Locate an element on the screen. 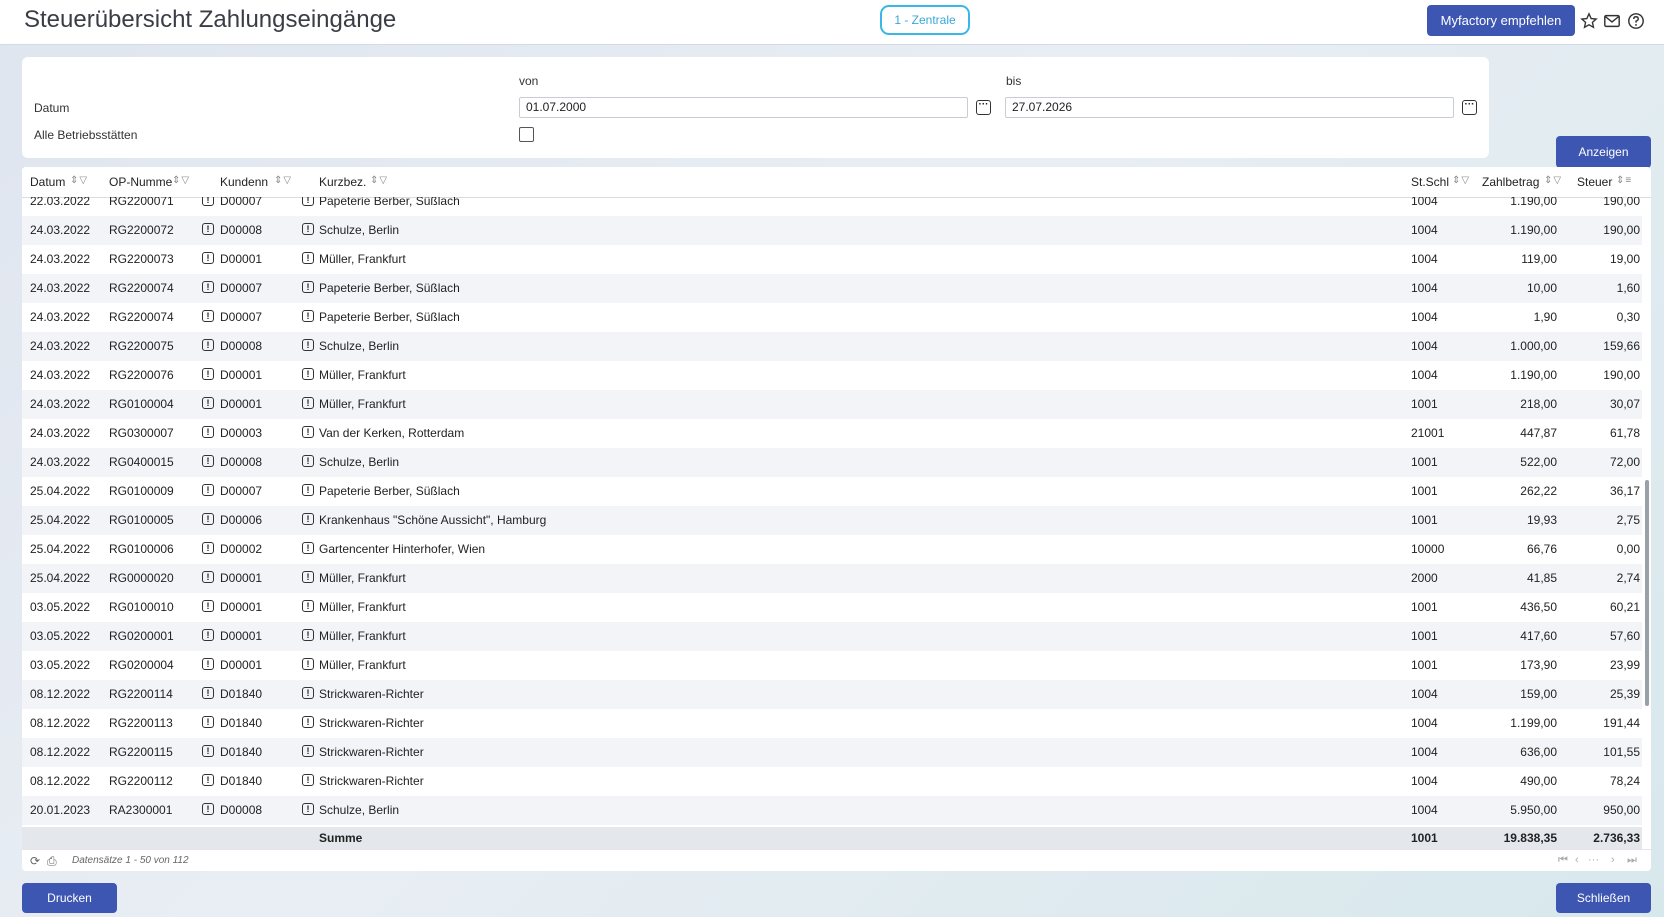  branch-selector: 1 - Zentrale is located at coordinates (925, 20).